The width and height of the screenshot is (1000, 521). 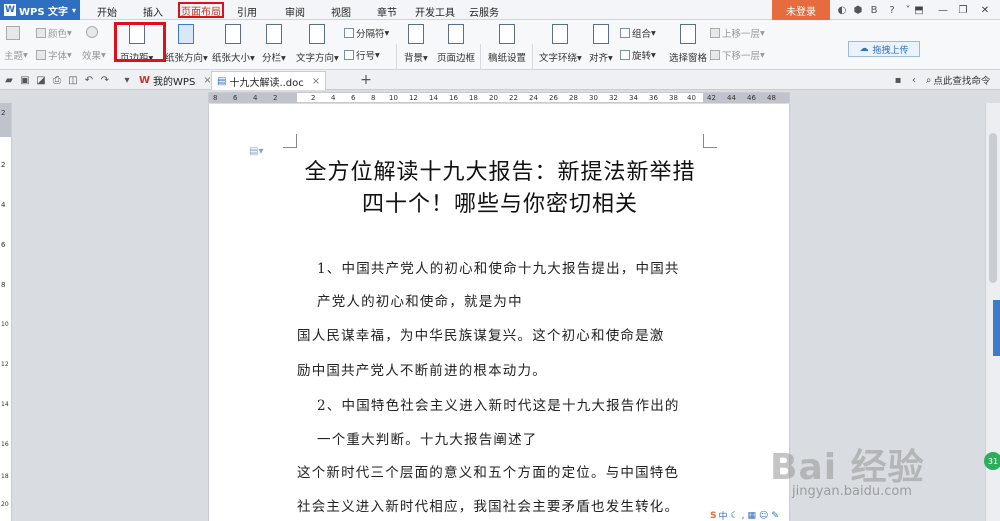 I want to click on undo-icon: ↶, so click(x=89, y=80).